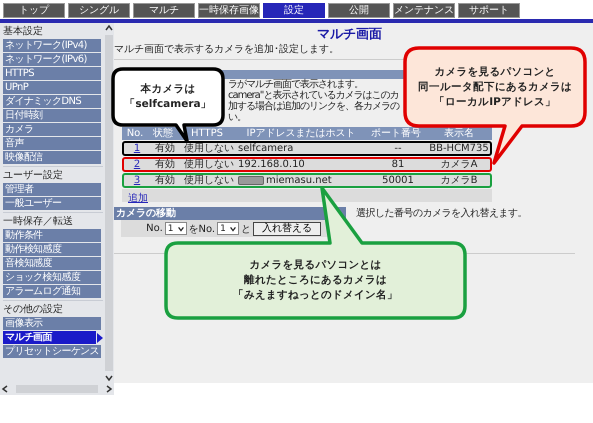  What do you see at coordinates (52, 189) in the screenshot?
I see `sidebar-item: 管理者` at bounding box center [52, 189].